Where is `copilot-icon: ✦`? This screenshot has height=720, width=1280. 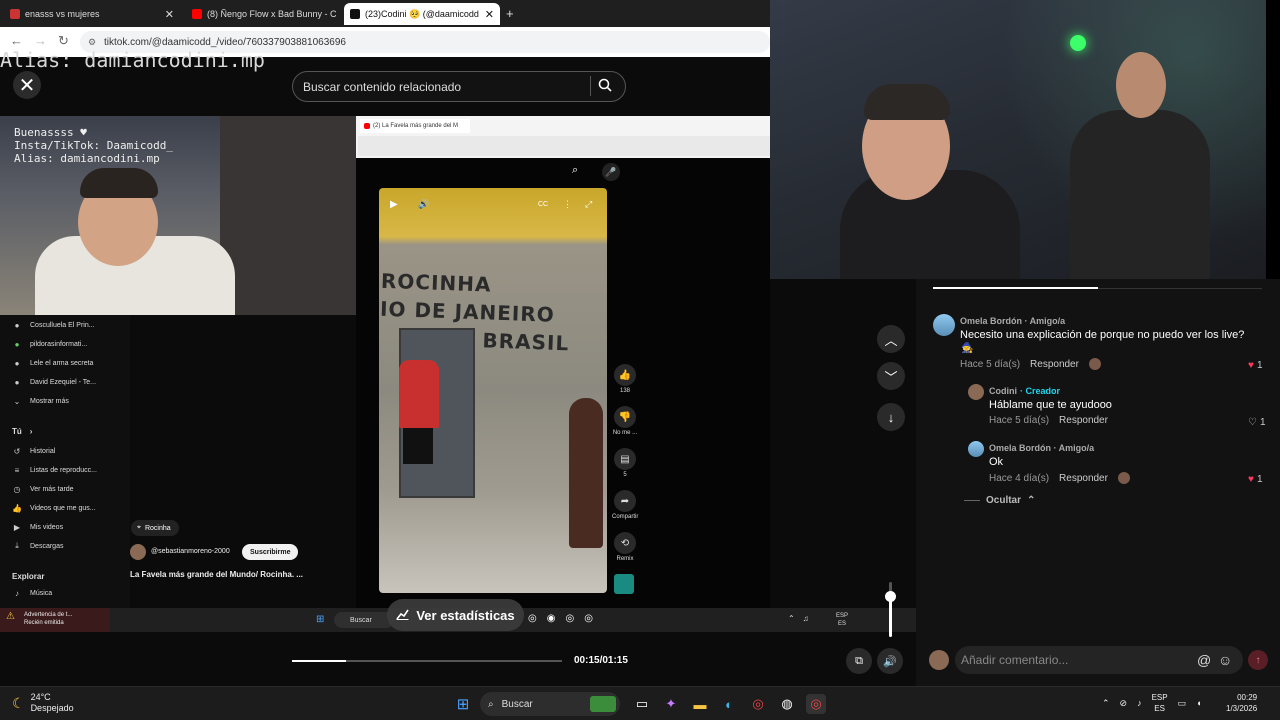 copilot-icon: ✦ is located at coordinates (671, 704).